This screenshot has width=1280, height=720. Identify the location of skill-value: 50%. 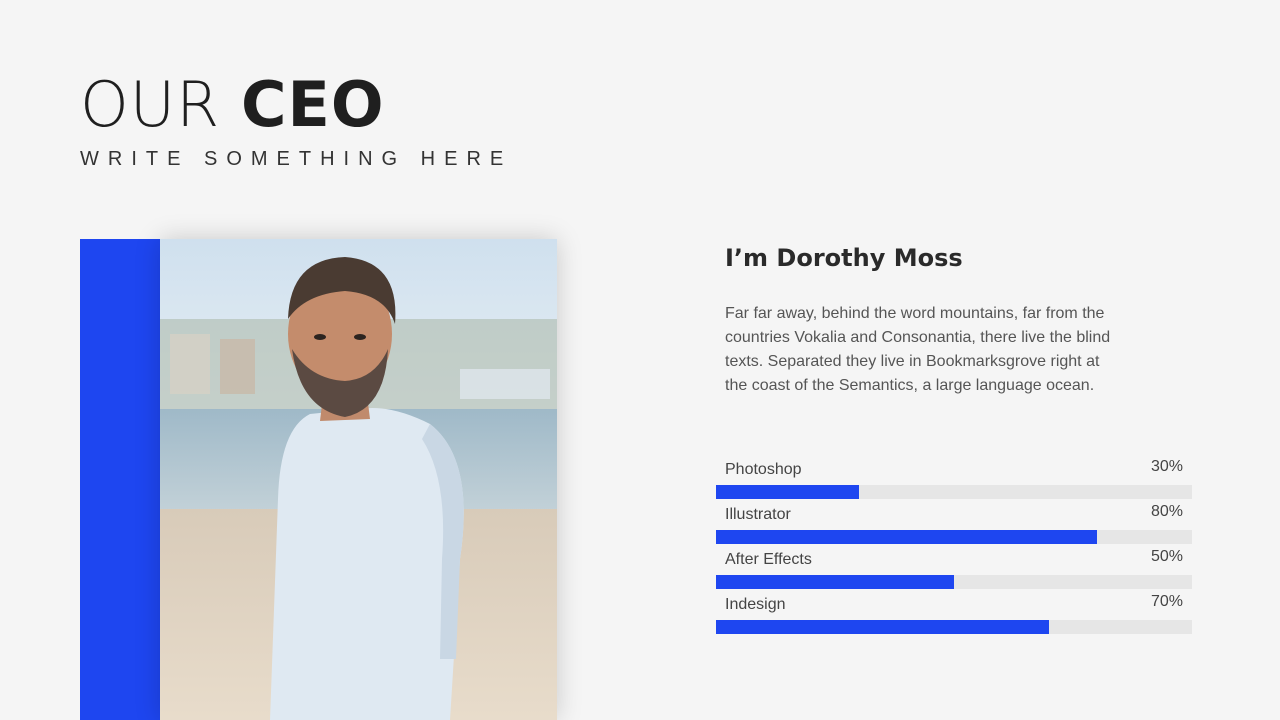
(1166, 556).